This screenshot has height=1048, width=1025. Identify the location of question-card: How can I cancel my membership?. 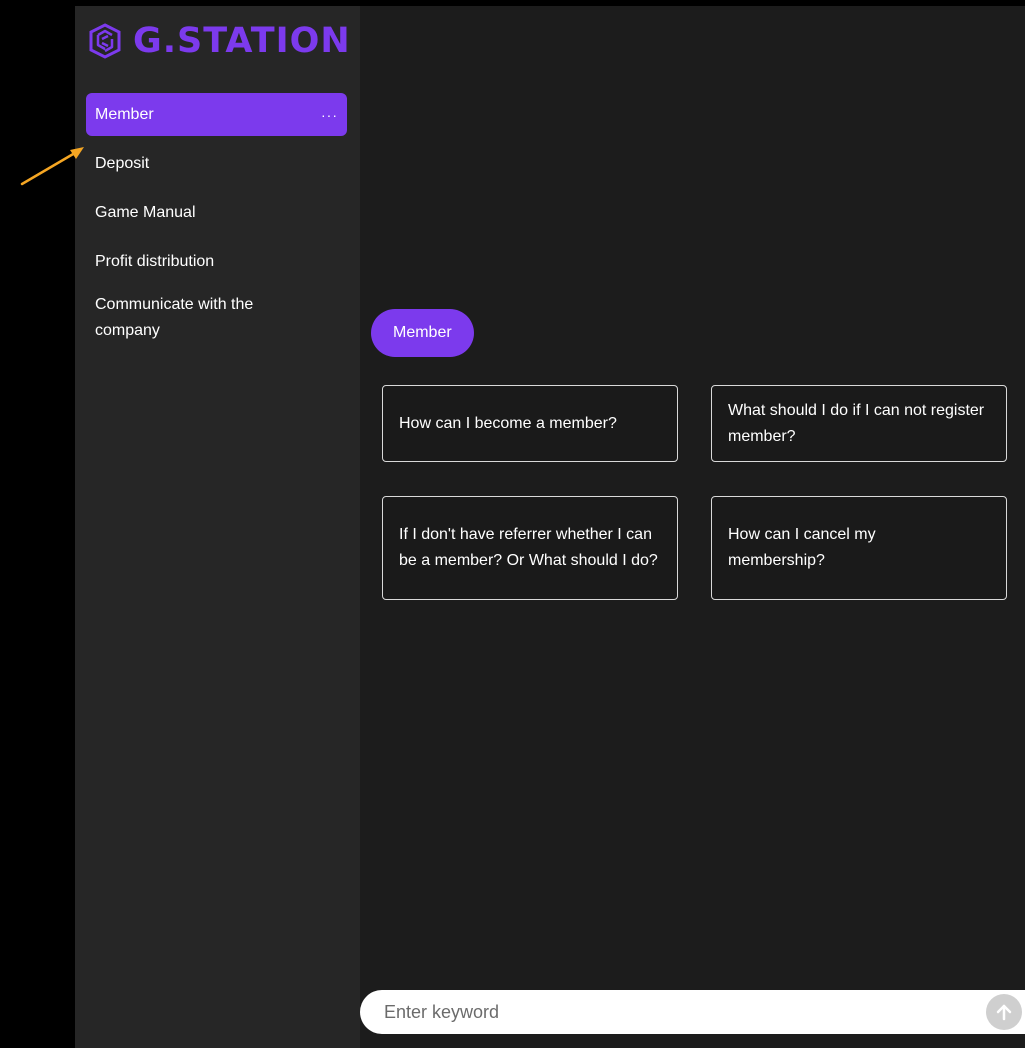
(859, 548).